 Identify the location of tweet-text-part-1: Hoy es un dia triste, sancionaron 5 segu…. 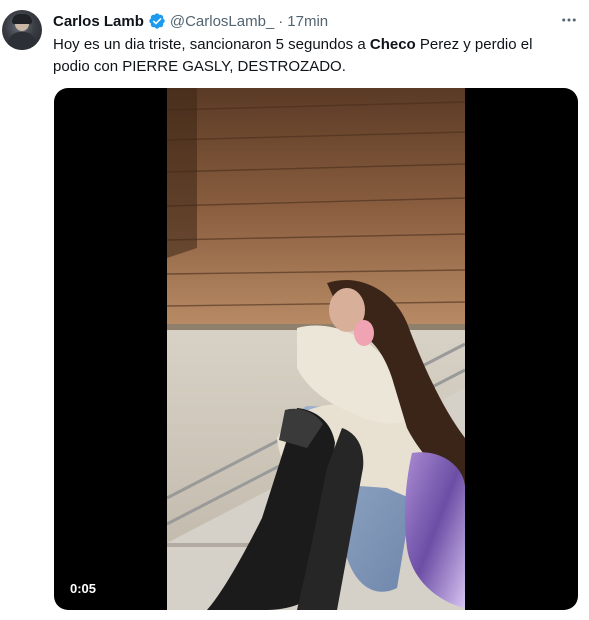
(211, 44).